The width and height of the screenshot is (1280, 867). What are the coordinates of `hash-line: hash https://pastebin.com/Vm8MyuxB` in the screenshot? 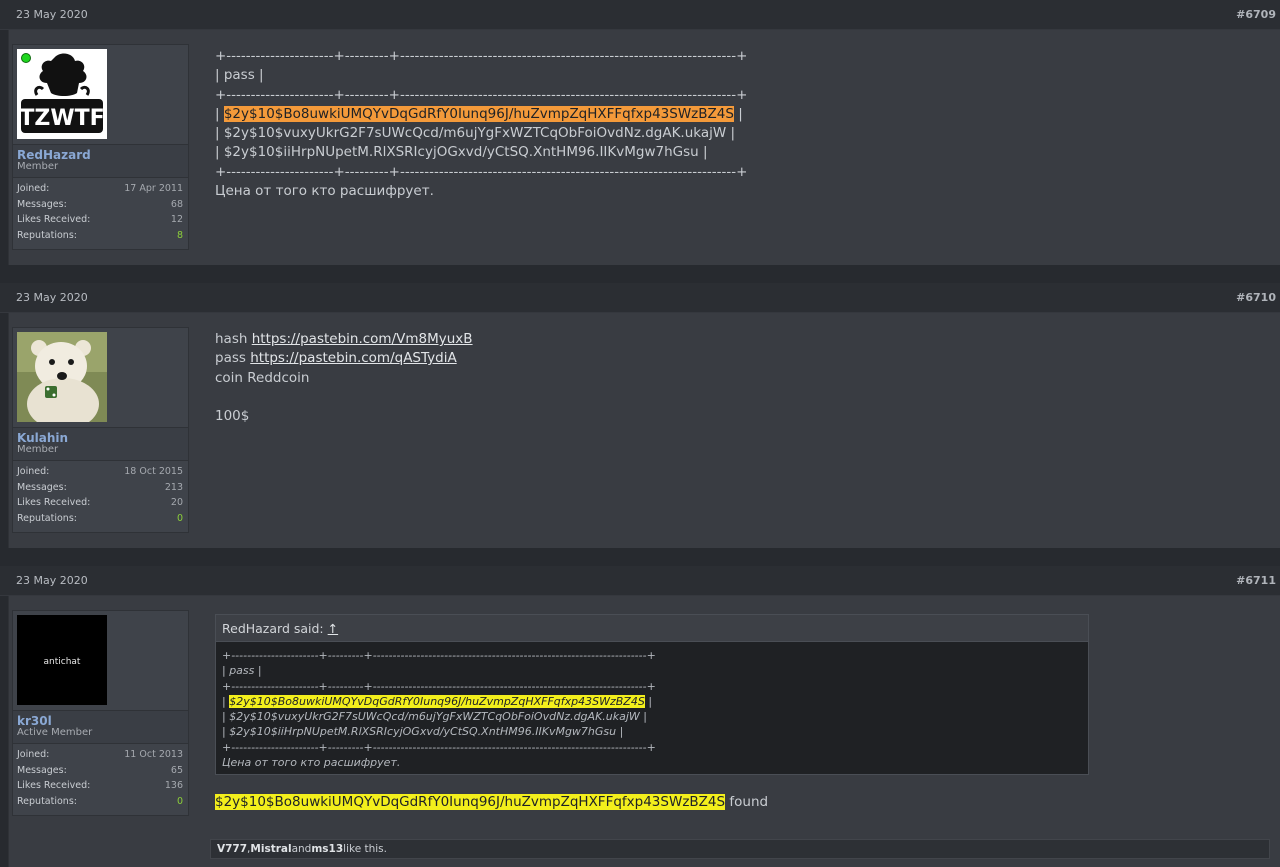 It's located at (344, 339).